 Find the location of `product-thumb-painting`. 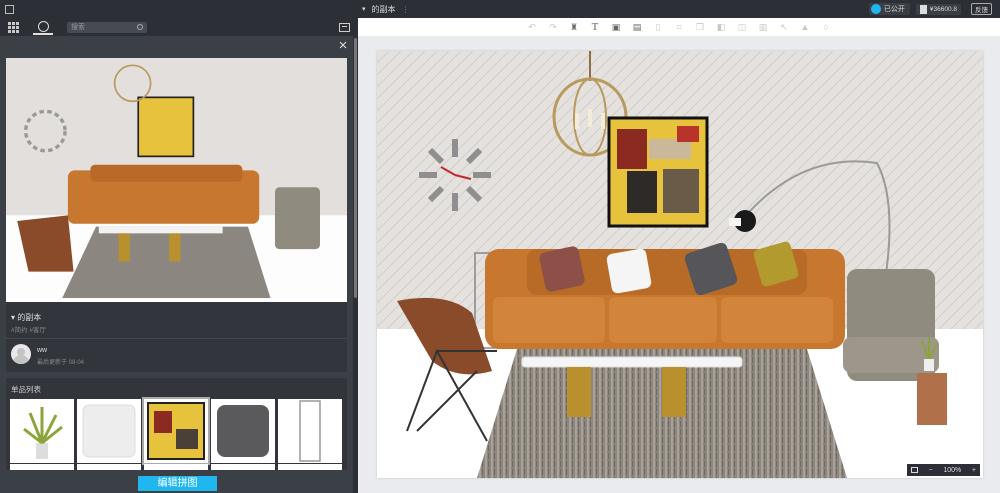

product-thumb-painting is located at coordinates (176, 431).